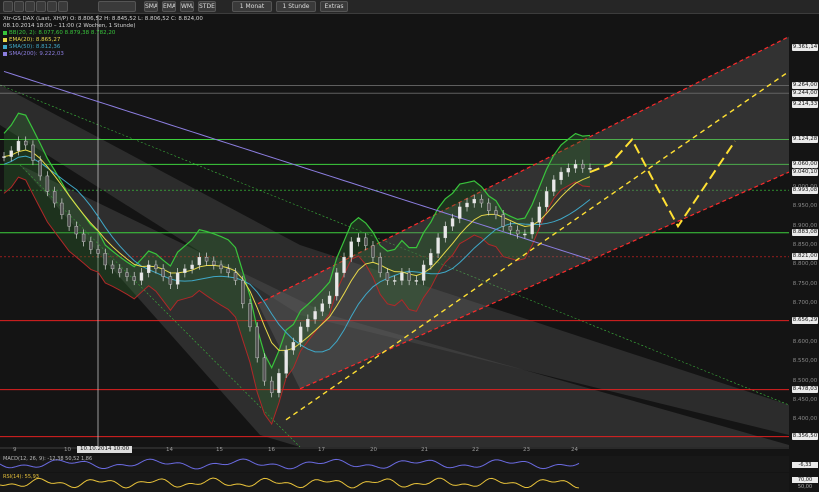 The height and width of the screenshot is (492, 819). Describe the element at coordinates (252, 6) in the screenshot. I see `toolbar-button-11: 1 Monat` at that location.